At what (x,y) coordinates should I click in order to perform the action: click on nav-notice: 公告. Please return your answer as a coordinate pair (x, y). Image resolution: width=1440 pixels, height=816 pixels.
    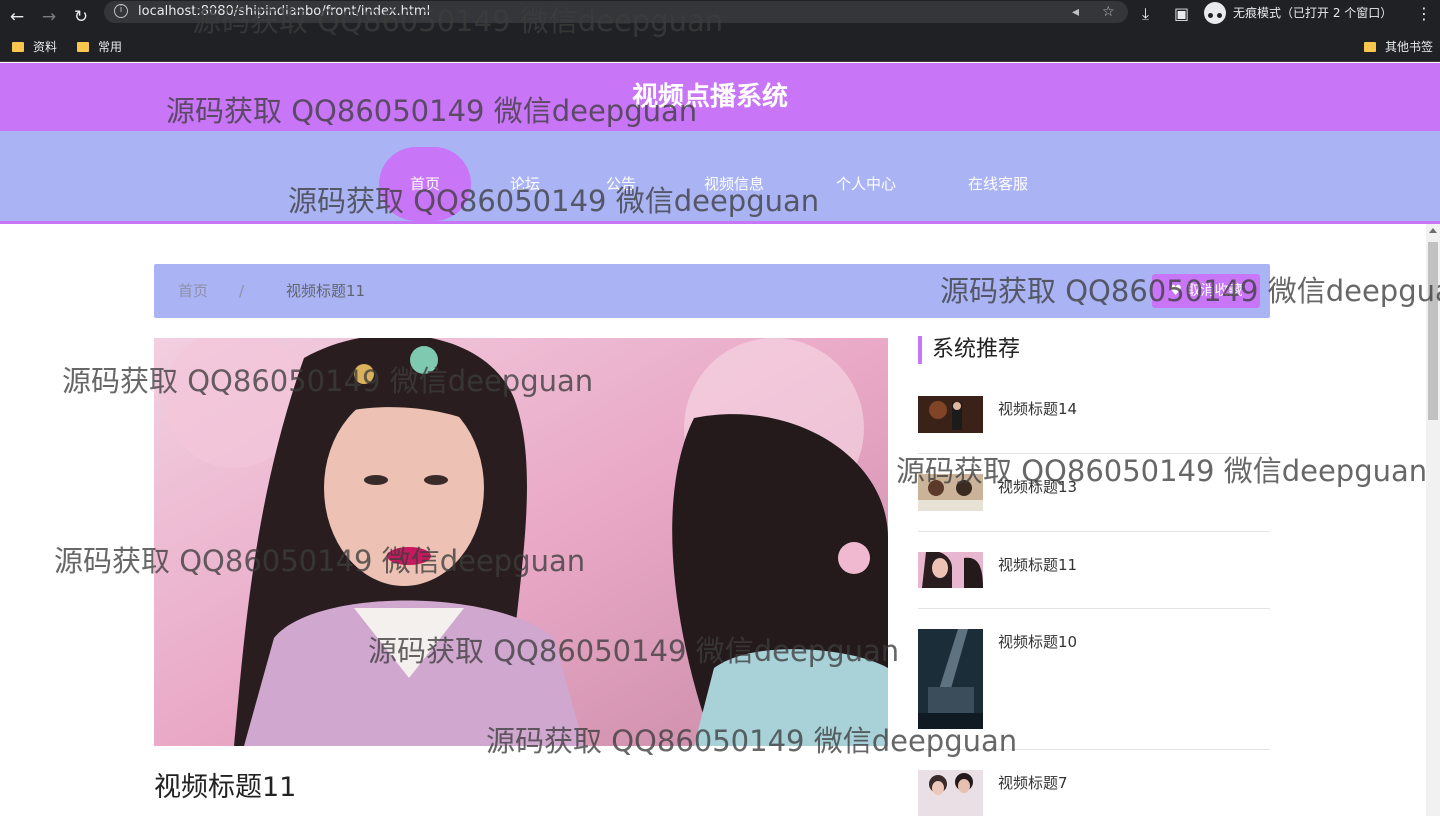
    Looking at the image, I should click on (621, 184).